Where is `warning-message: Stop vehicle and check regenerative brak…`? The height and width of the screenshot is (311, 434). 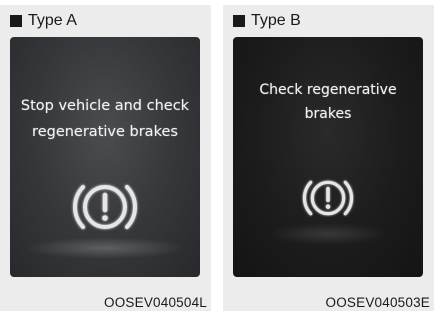 warning-message: Stop vehicle and check regenerative brak… is located at coordinates (105, 119).